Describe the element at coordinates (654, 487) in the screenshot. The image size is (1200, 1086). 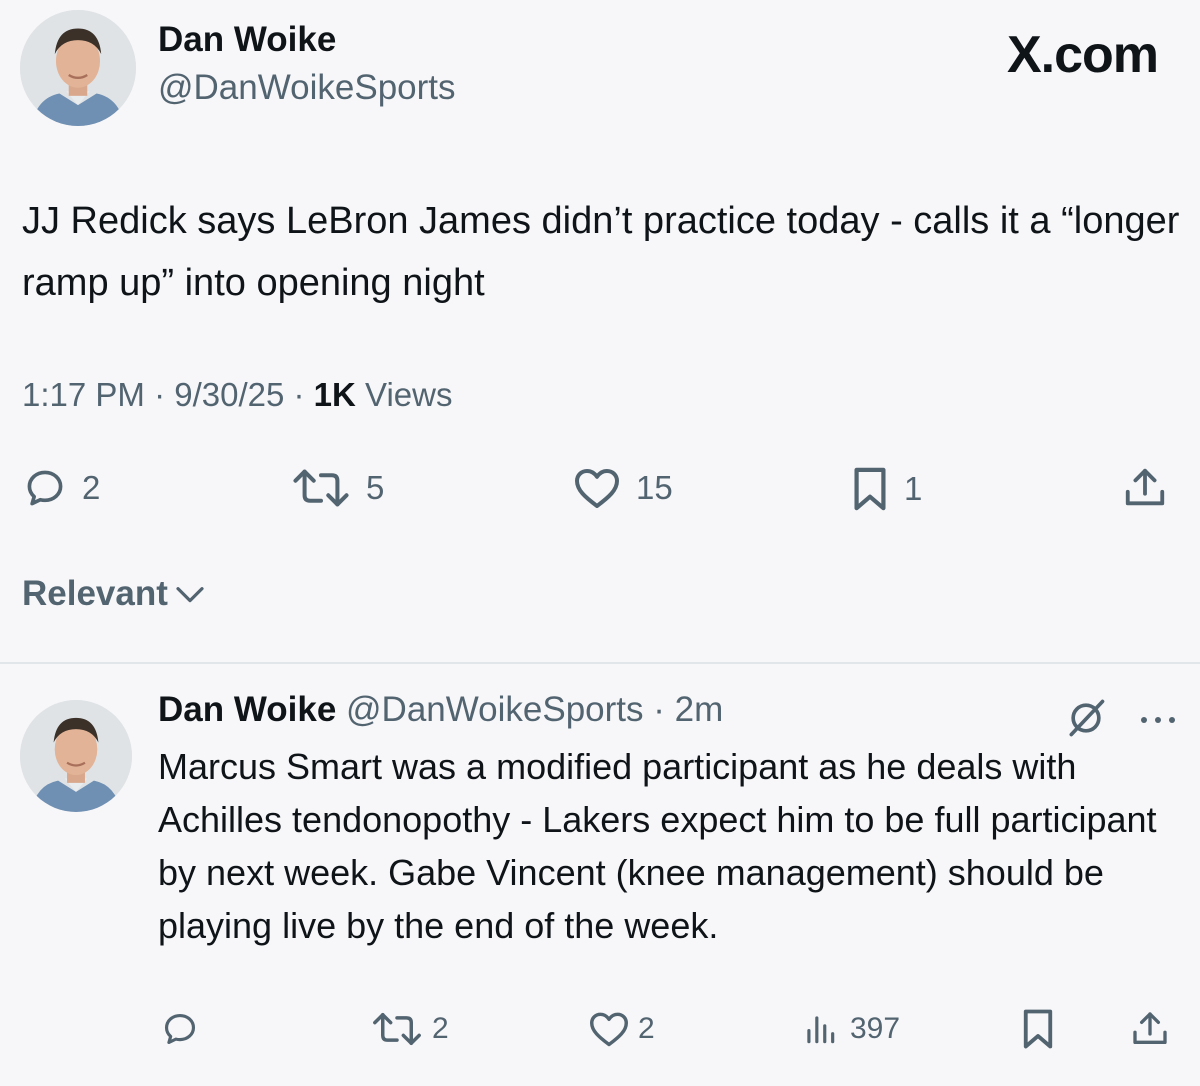
I see `like-count: 15` at that location.